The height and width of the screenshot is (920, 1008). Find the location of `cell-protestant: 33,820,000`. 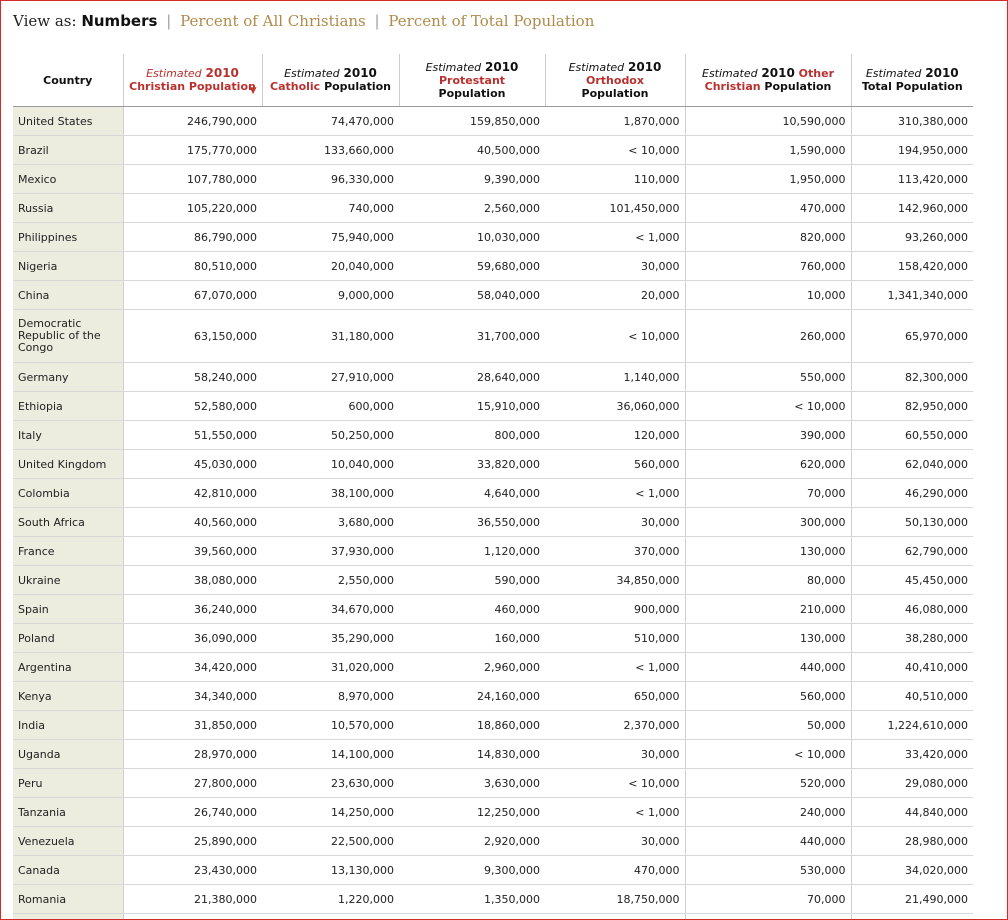

cell-protestant: 33,820,000 is located at coordinates (472, 464).